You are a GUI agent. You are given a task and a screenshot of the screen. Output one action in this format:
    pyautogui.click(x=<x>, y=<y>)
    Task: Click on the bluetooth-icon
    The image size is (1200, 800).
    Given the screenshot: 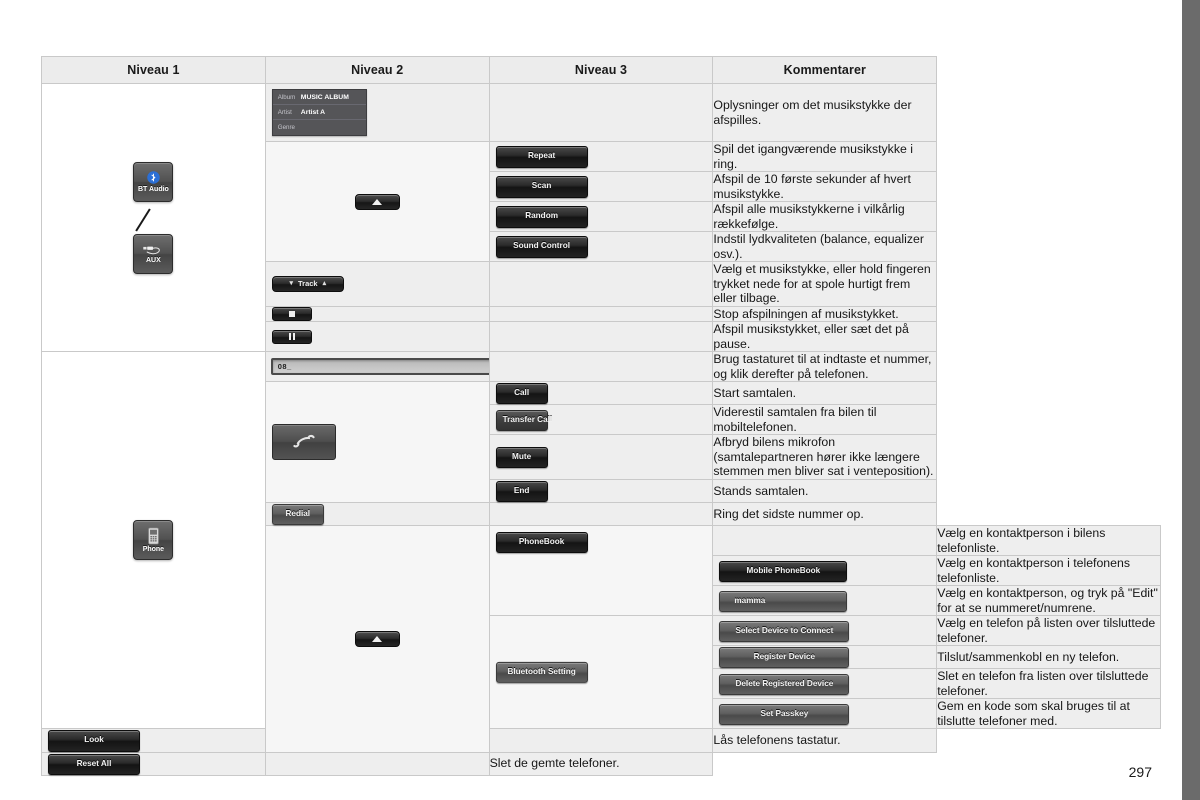 What is the action you would take?
    pyautogui.click(x=153, y=177)
    